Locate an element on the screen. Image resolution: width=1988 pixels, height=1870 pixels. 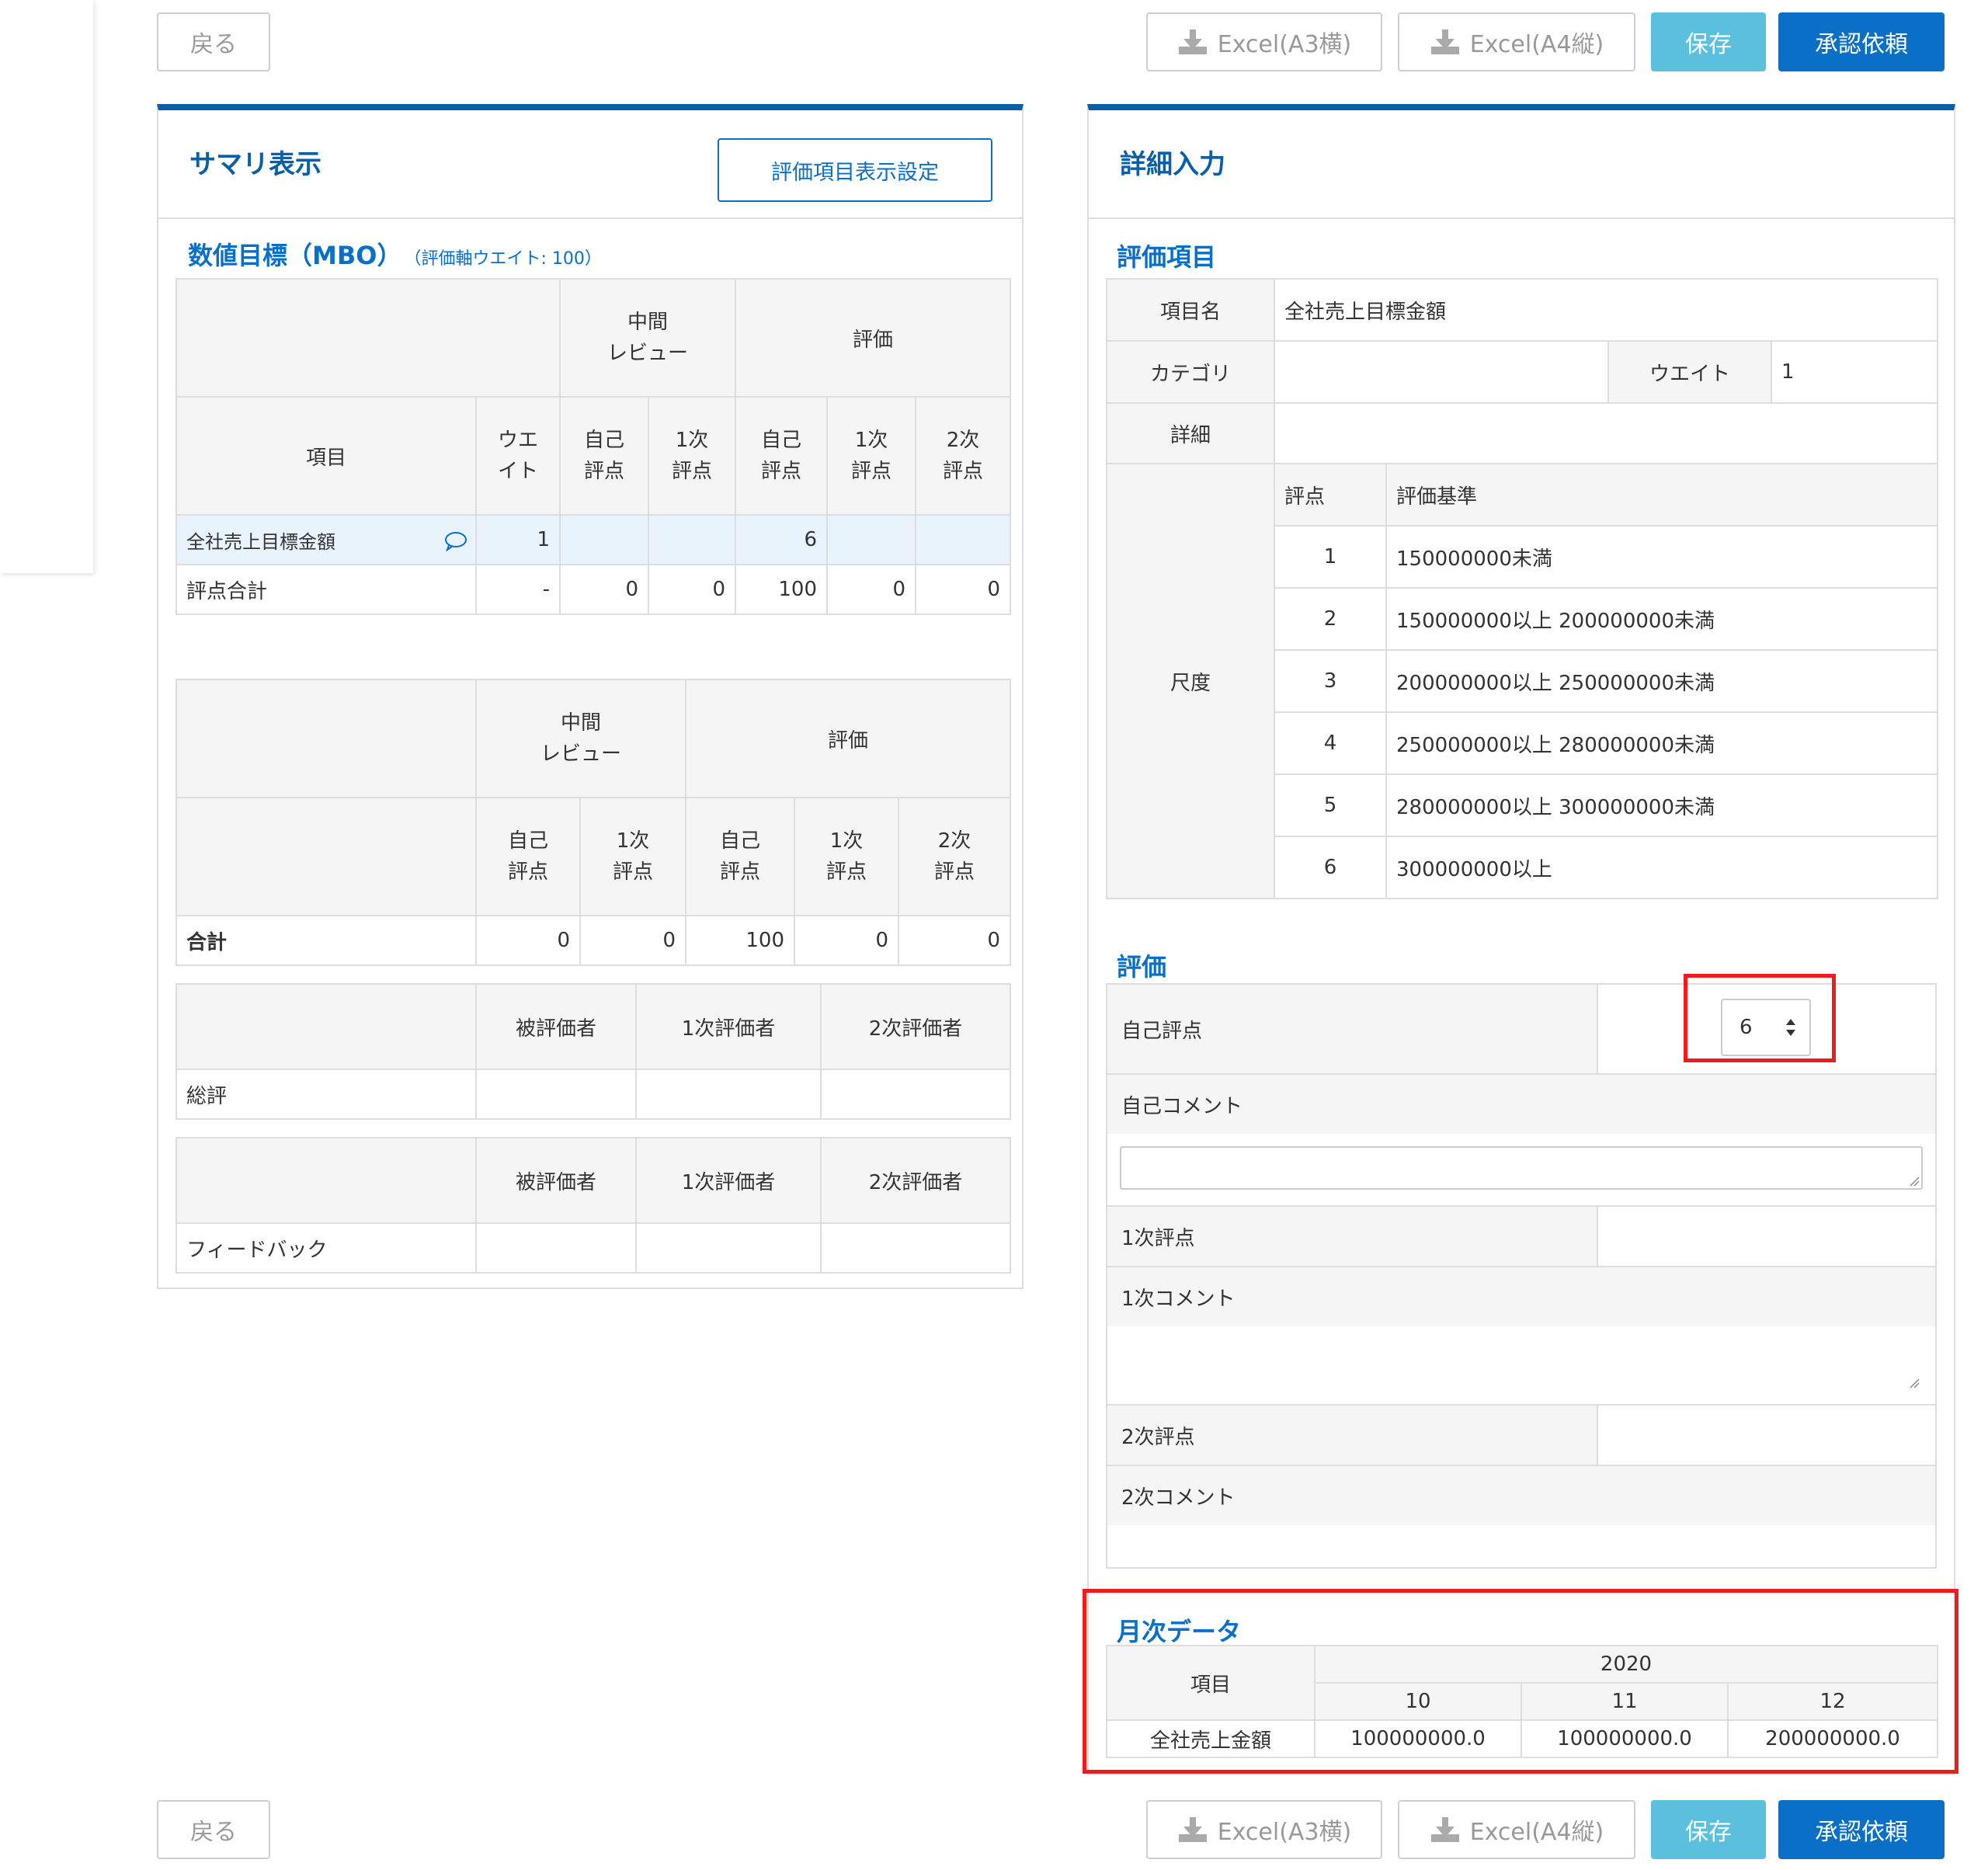
first-comment-area is located at coordinates (1521, 1365).